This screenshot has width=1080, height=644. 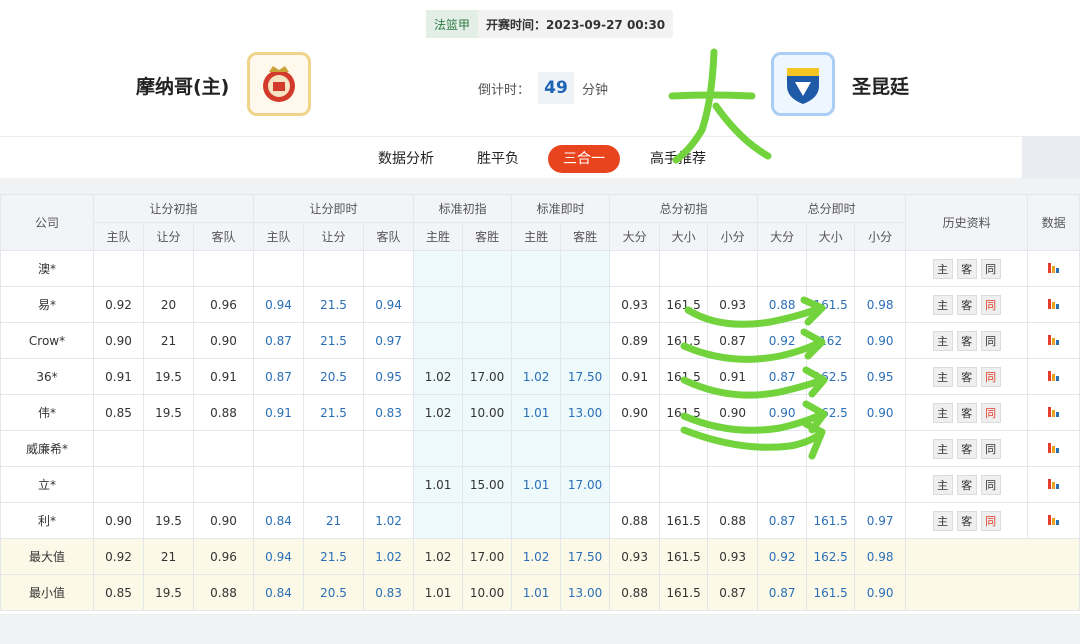 What do you see at coordinates (389, 592) in the screenshot?
I see `summary-cell: 0.83` at bounding box center [389, 592].